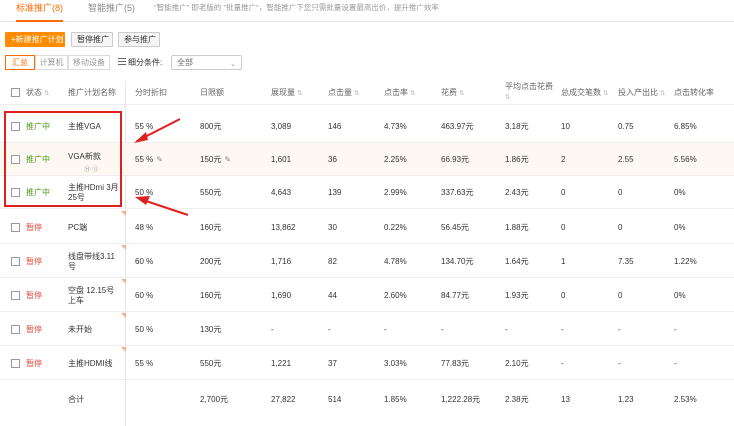 Image resolution: width=734 pixels, height=426 pixels. I want to click on ctr-value: 3.03%, so click(395, 363).